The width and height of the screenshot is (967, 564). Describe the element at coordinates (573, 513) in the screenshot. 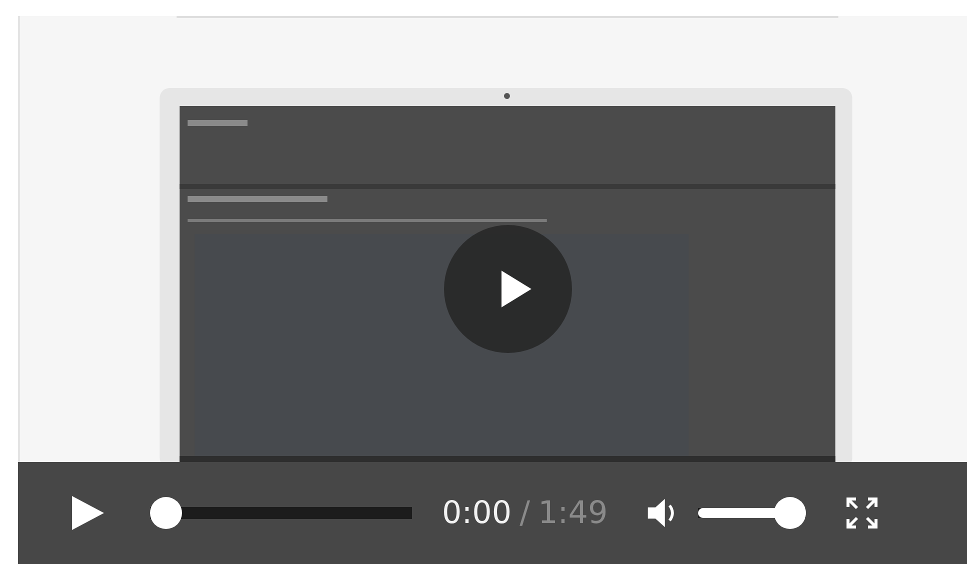

I see `duration: 1:49` at that location.